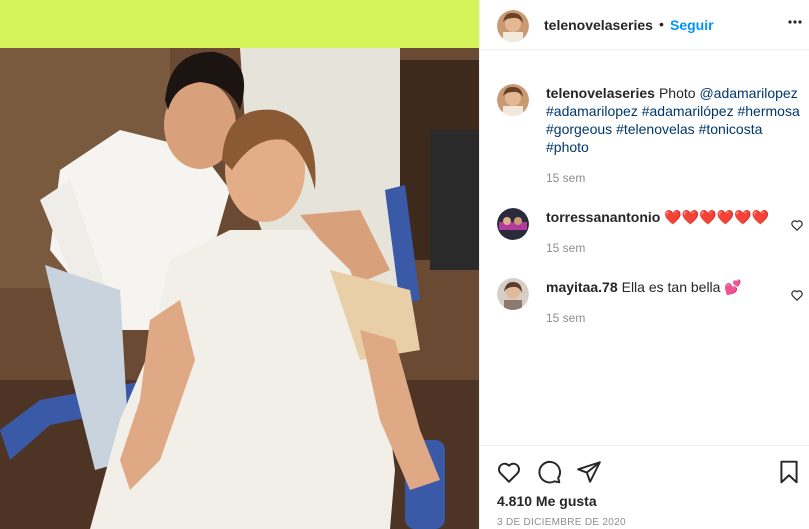 The image size is (809, 529). Describe the element at coordinates (716, 217) in the screenshot. I see `comment-body: ❤️❤️❤️❤️❤️❤️` at that location.